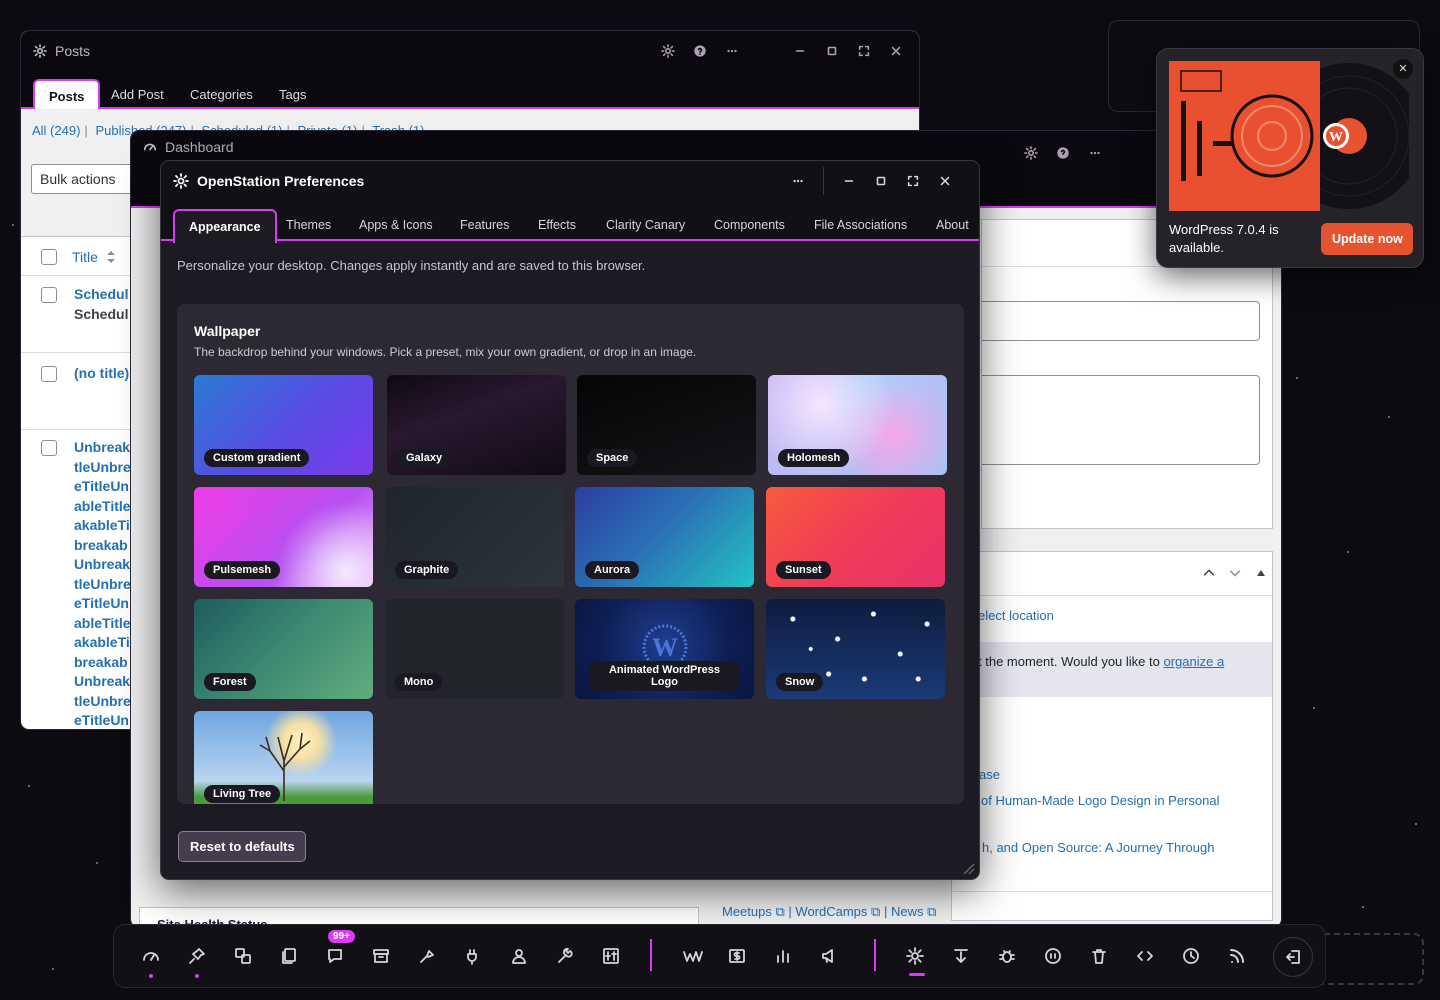 Image resolution: width=1440 pixels, height=1000 pixels. I want to click on sort-icon, so click(111, 257).